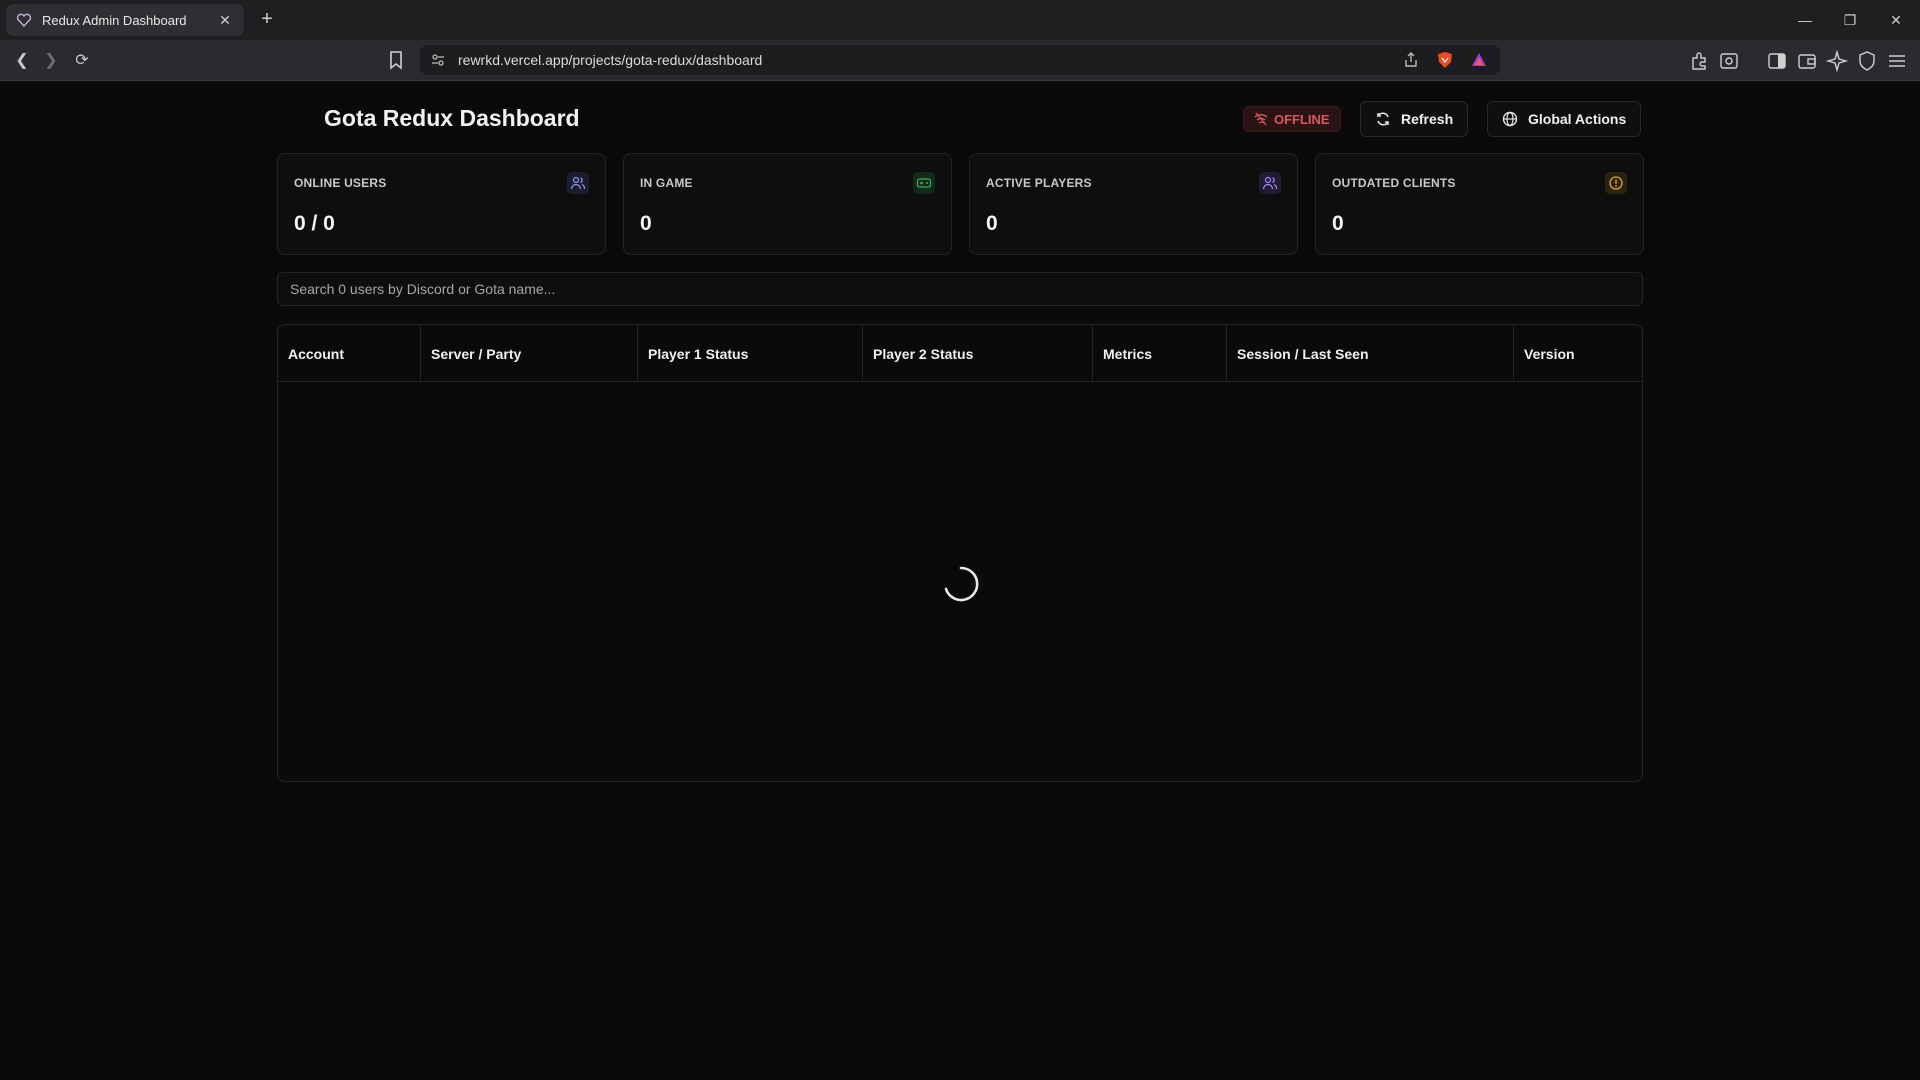 This screenshot has width=1920, height=1080. What do you see at coordinates (452, 118) in the screenshot?
I see `page-title: Gota Redux Dashboard` at bounding box center [452, 118].